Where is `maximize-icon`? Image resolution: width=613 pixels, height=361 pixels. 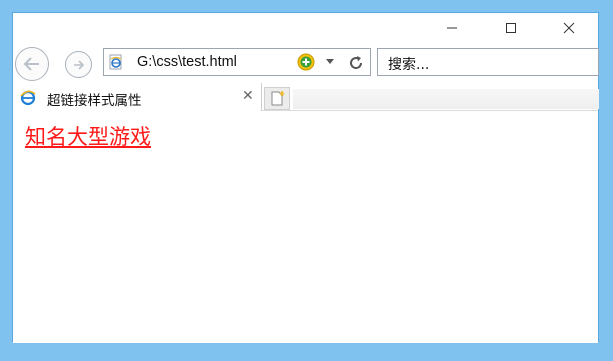 maximize-icon is located at coordinates (511, 28).